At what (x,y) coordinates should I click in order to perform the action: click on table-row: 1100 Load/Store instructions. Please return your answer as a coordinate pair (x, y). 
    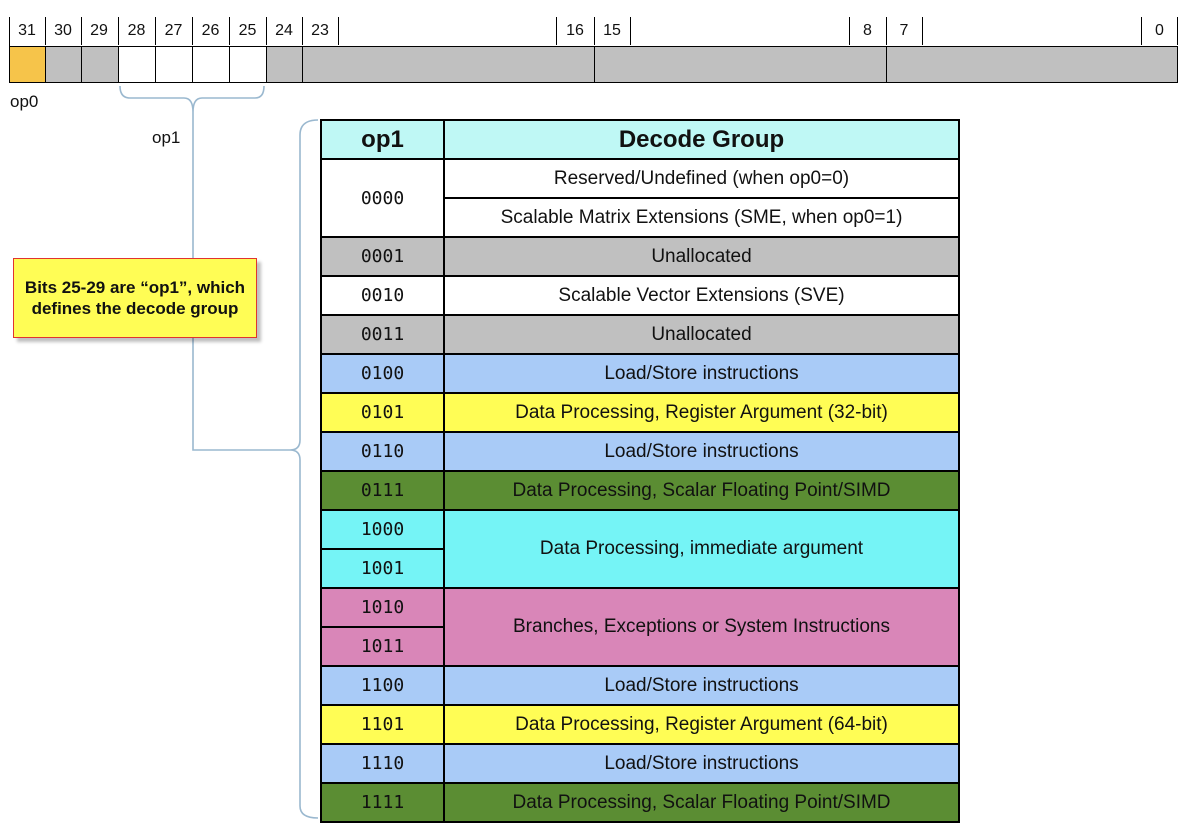
    Looking at the image, I should click on (640, 685).